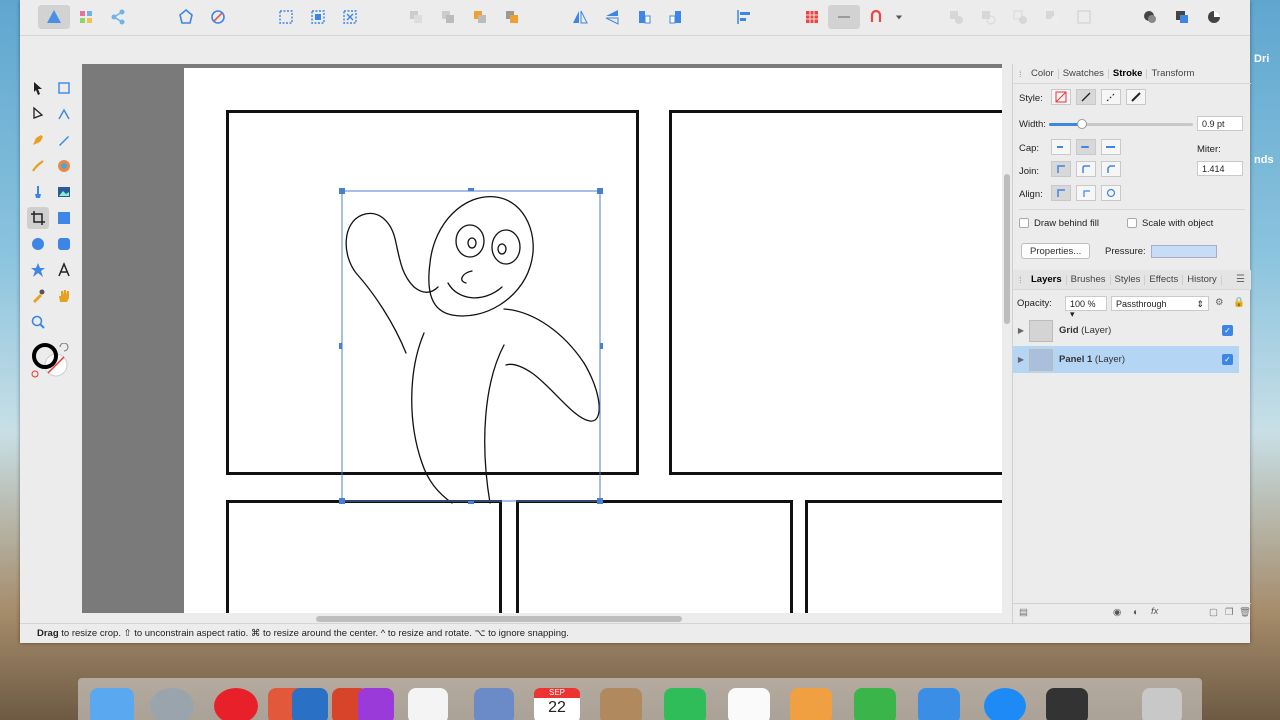 Image resolution: width=1280 pixels, height=720 pixels. What do you see at coordinates (38, 88) in the screenshot?
I see `move-tool-icon` at bounding box center [38, 88].